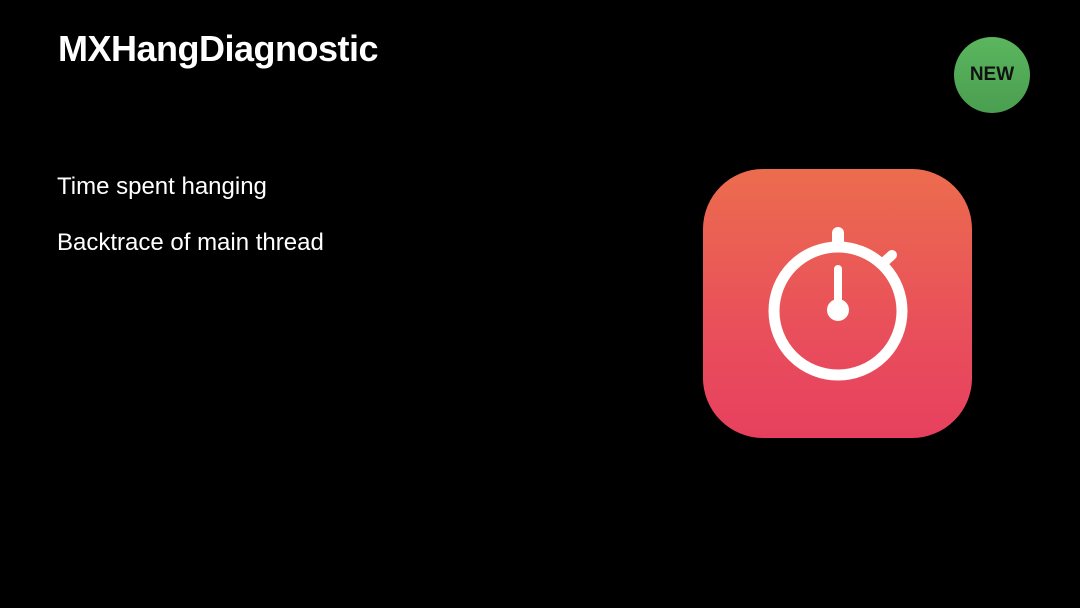 This screenshot has width=1080, height=608. Describe the element at coordinates (218, 48) in the screenshot. I see `slide-title: MXHangDiagnostic` at that location.